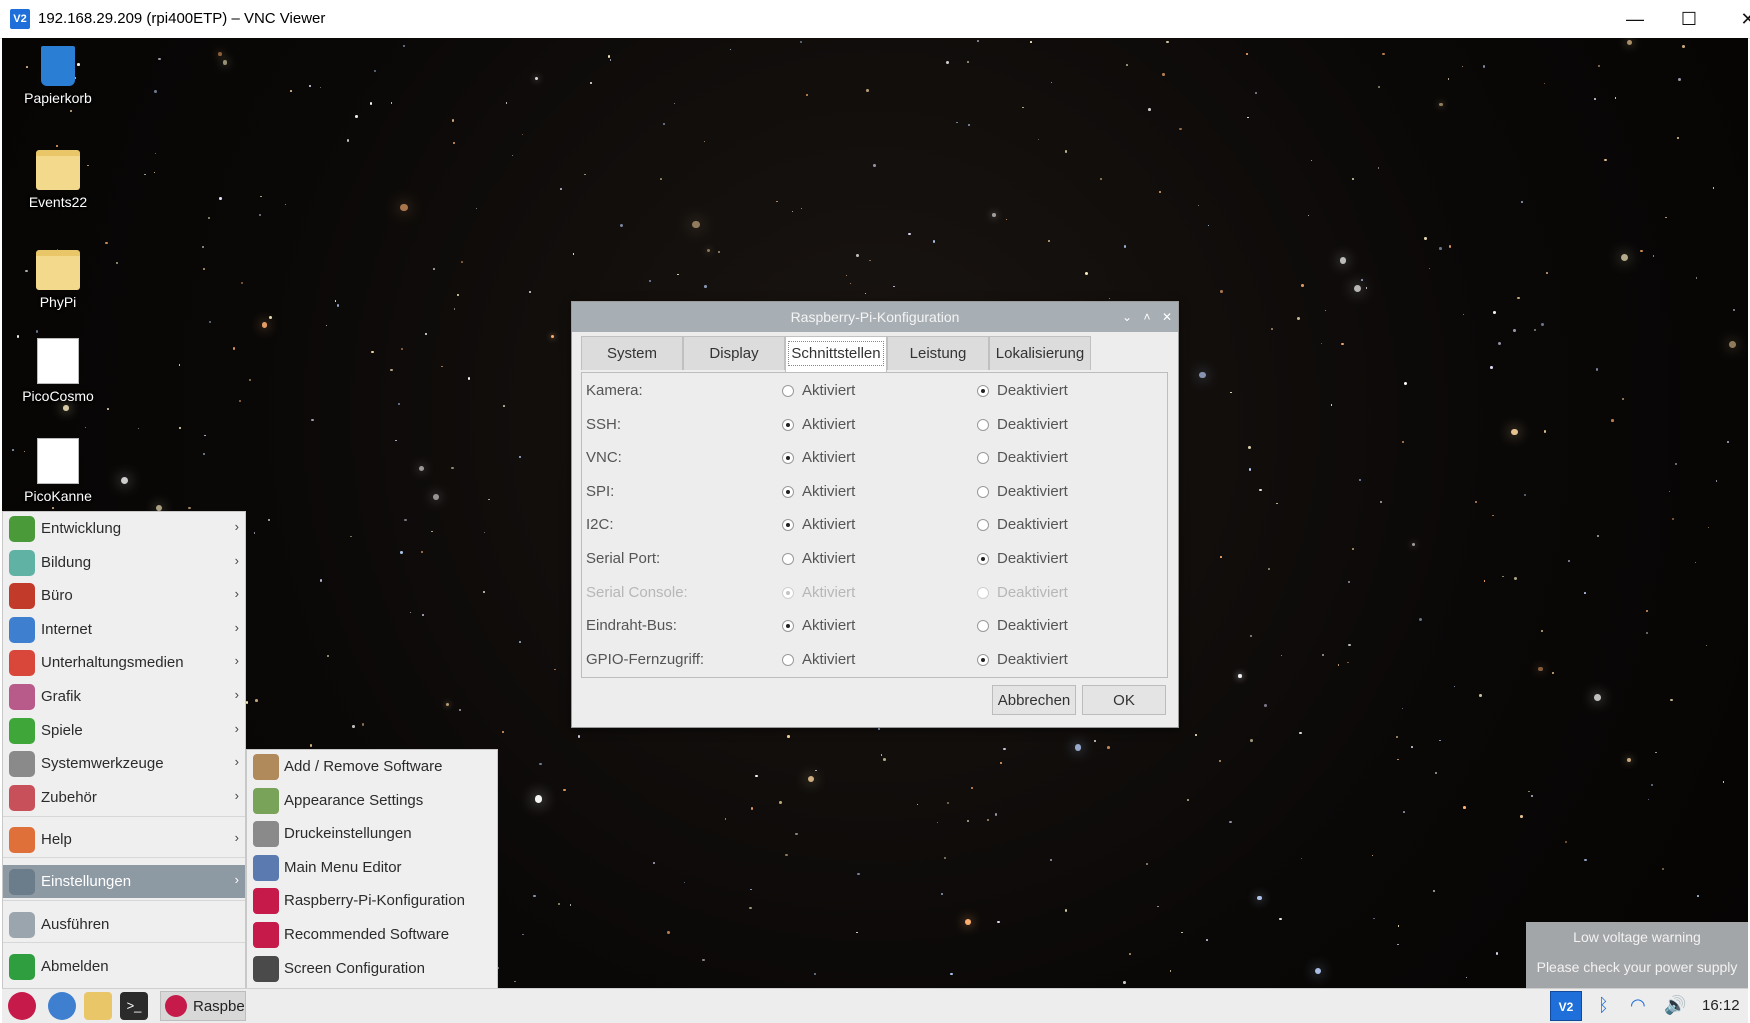  Describe the element at coordinates (632, 353) in the screenshot. I see `tab-system: System` at that location.